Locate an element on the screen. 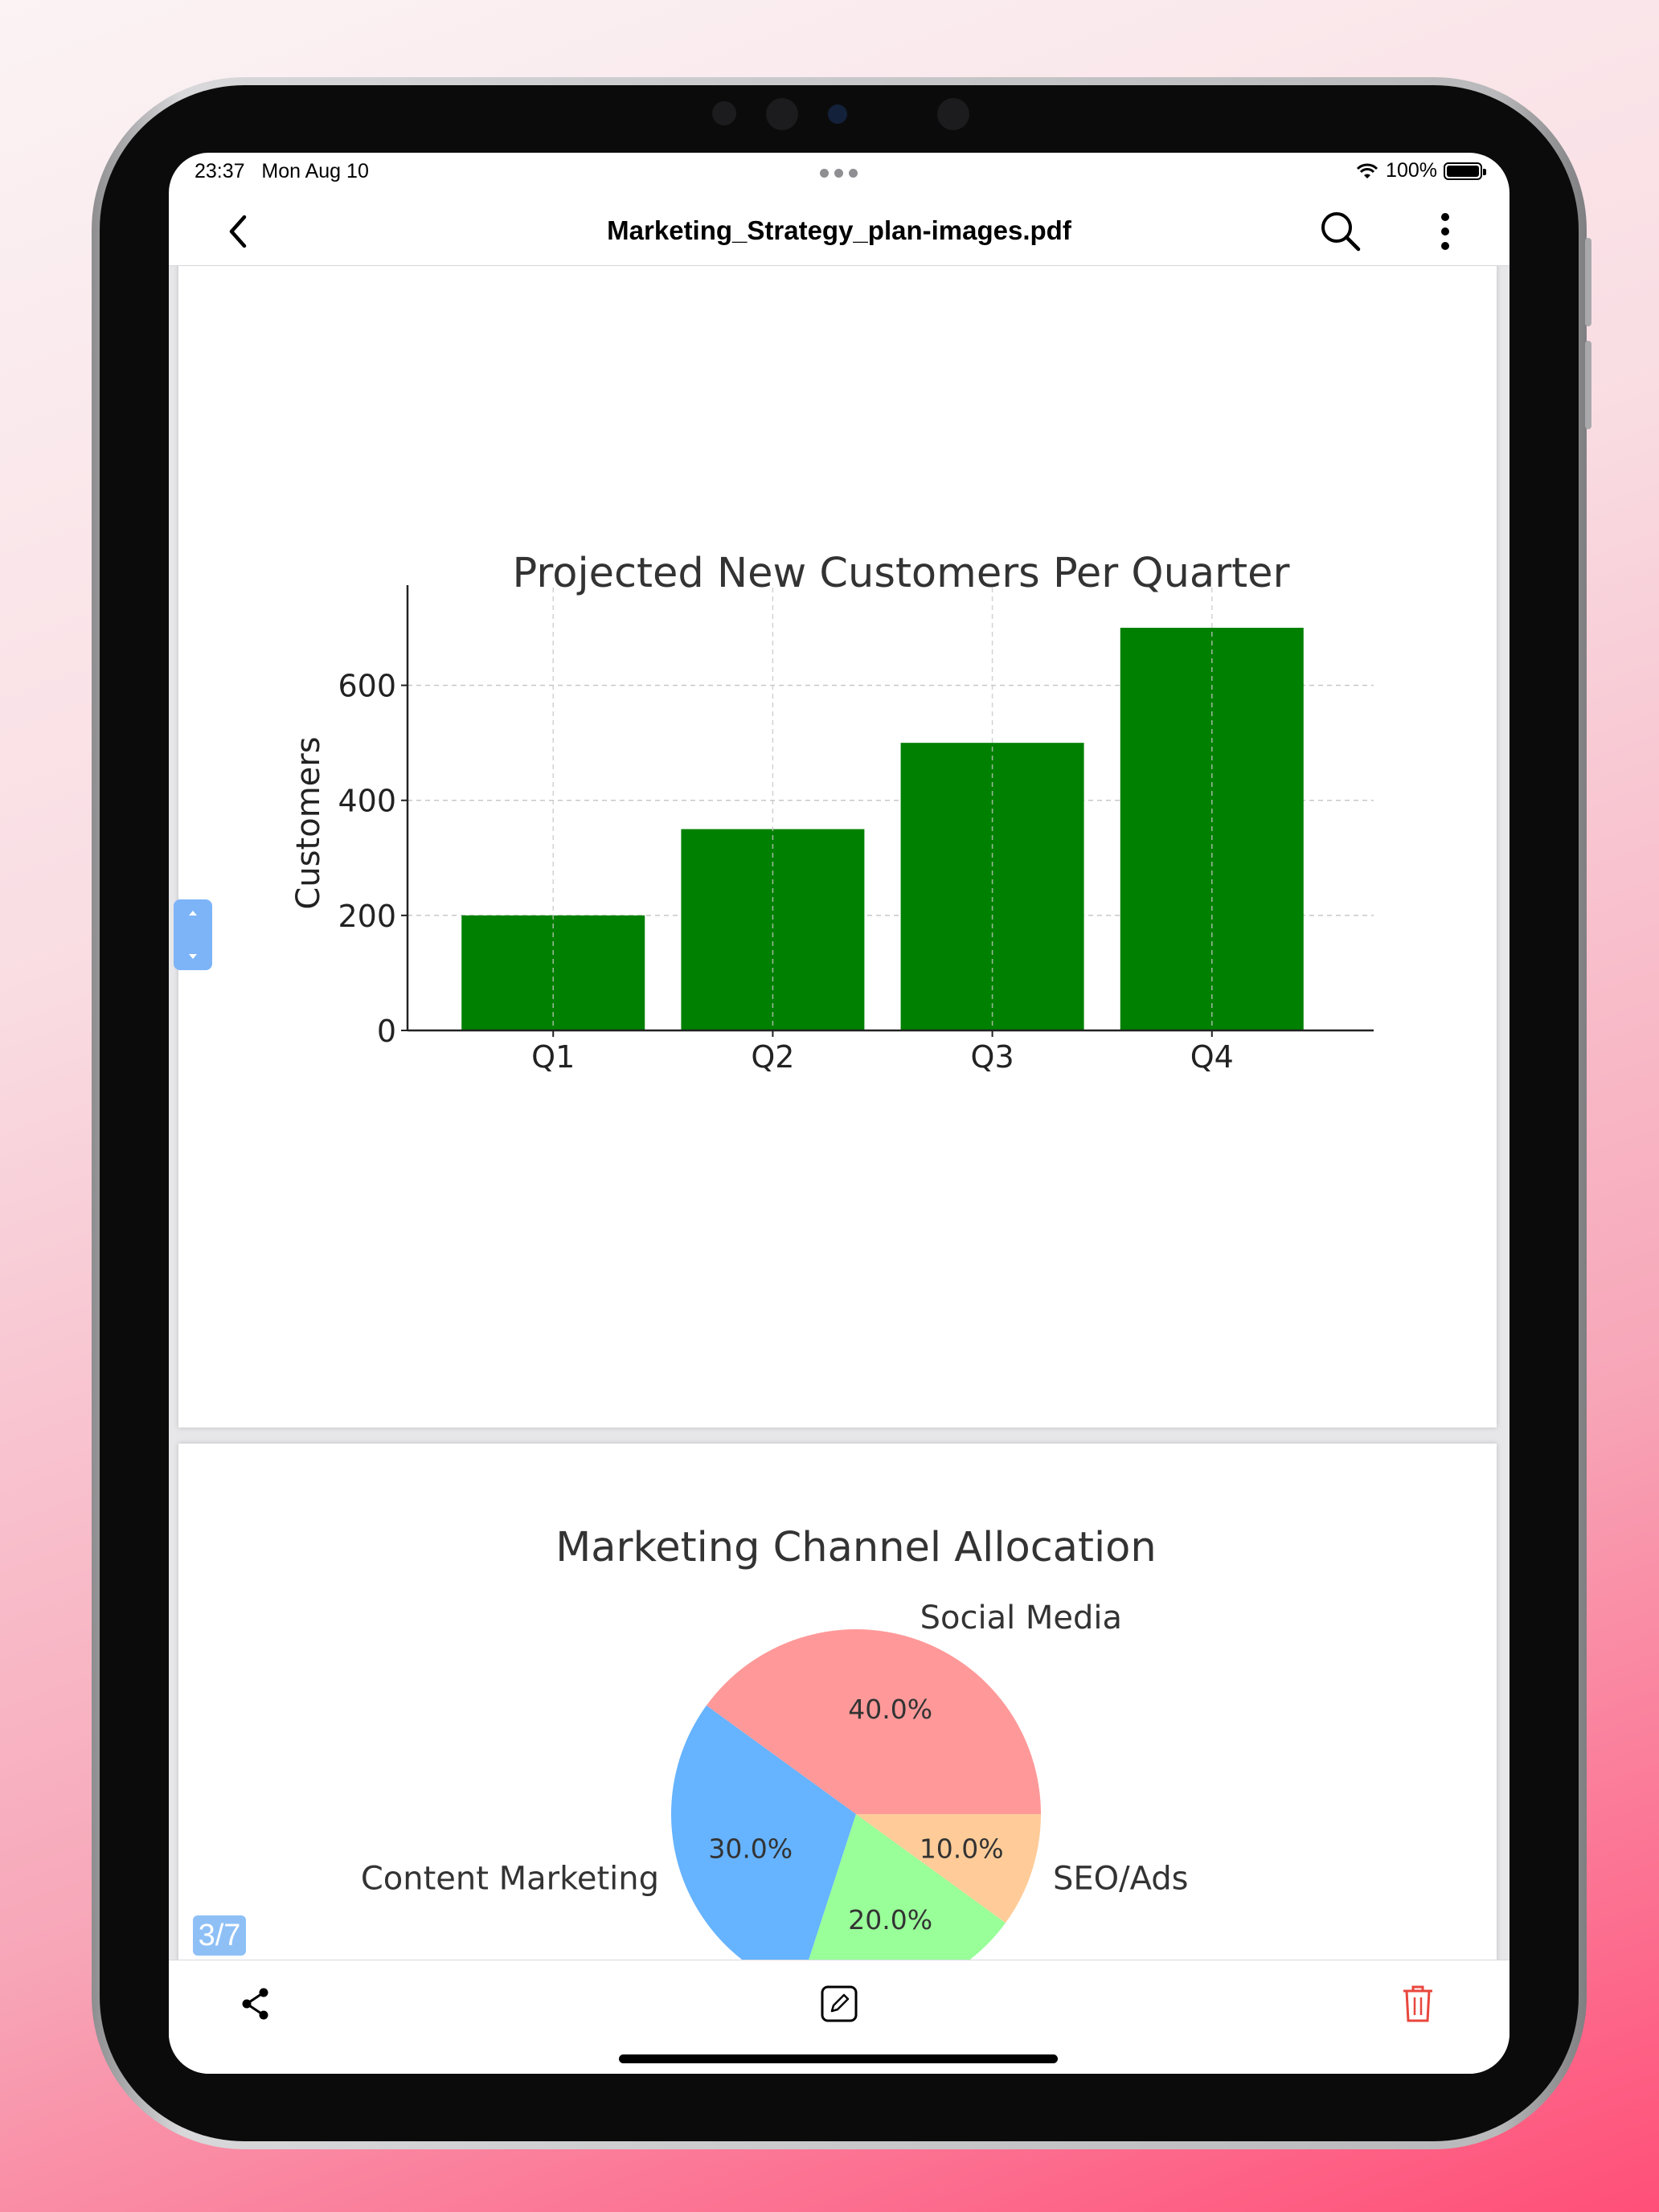 Image resolution: width=1659 pixels, height=2212 pixels. document-title: Marketing_Strategy_plan-images.pdf is located at coordinates (839, 230).